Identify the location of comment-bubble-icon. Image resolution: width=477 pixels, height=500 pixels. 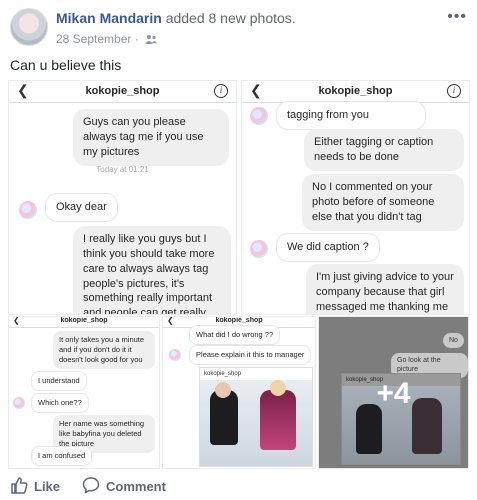
(91, 486).